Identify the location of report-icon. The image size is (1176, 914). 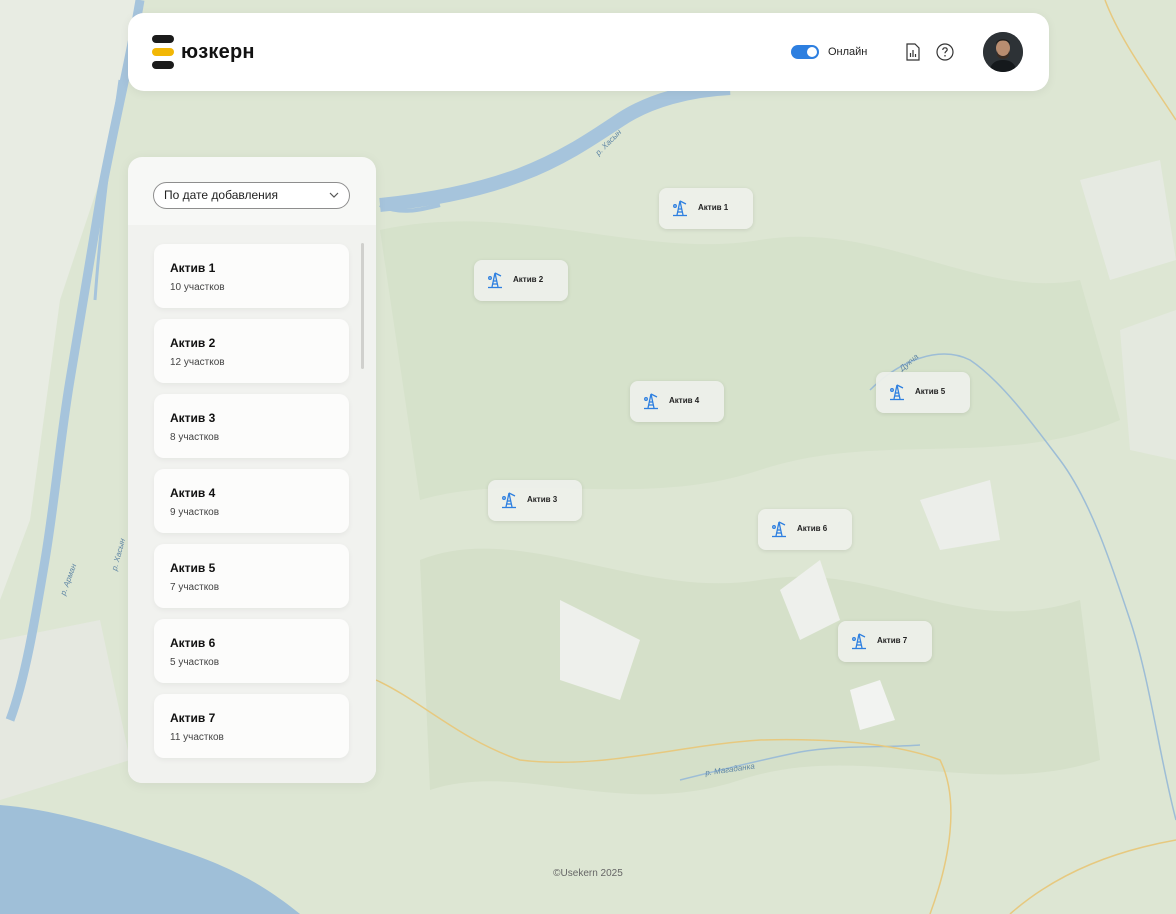
(913, 52).